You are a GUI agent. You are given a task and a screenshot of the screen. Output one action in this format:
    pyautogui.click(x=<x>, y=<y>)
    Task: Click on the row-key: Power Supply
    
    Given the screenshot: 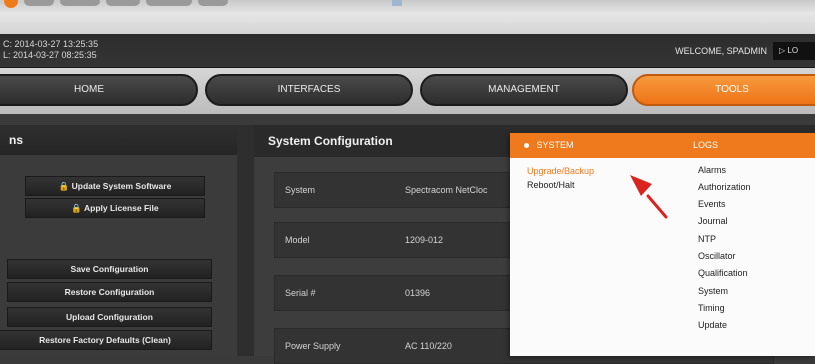 What is the action you would take?
    pyautogui.click(x=313, y=346)
    